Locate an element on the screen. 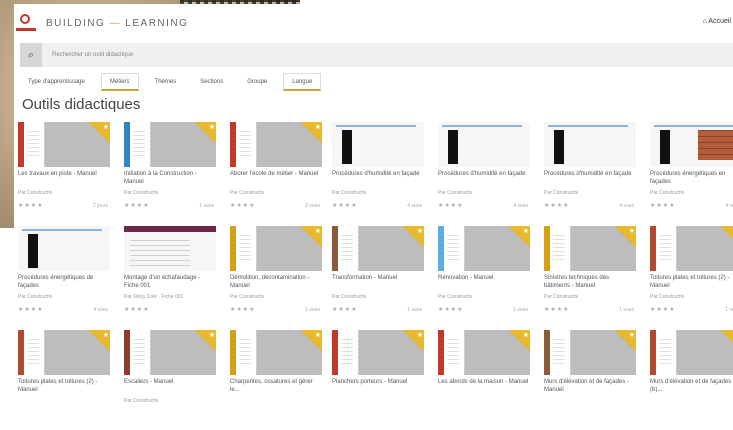 This screenshot has height=430, width=733. logo is located at coordinates (27, 23).